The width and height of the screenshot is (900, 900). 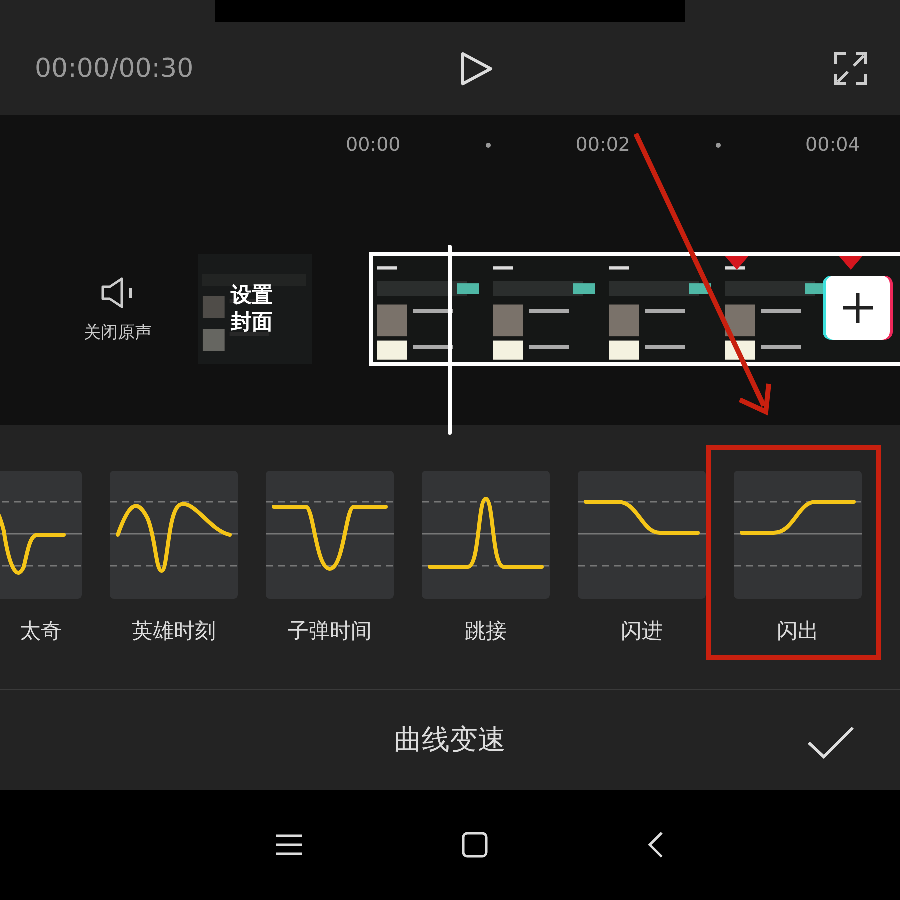 What do you see at coordinates (656, 845) in the screenshot?
I see `back-icon` at bounding box center [656, 845].